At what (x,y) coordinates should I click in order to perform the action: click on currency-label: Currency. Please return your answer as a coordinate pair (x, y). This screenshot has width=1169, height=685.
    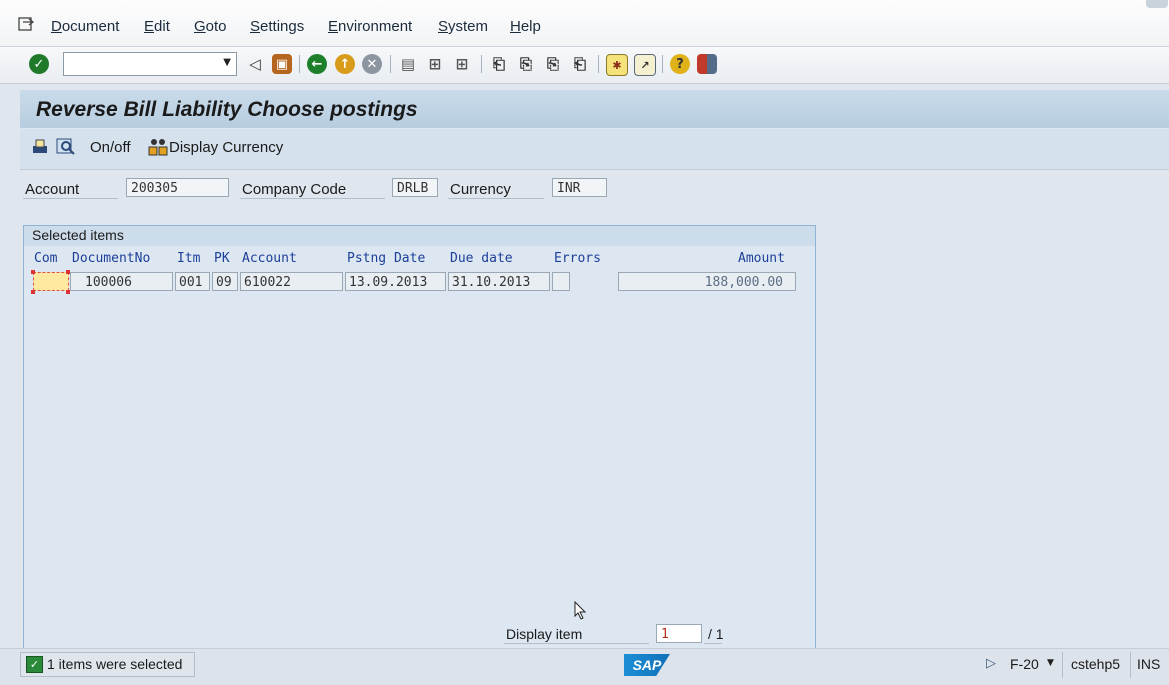
    Looking at the image, I should click on (480, 189).